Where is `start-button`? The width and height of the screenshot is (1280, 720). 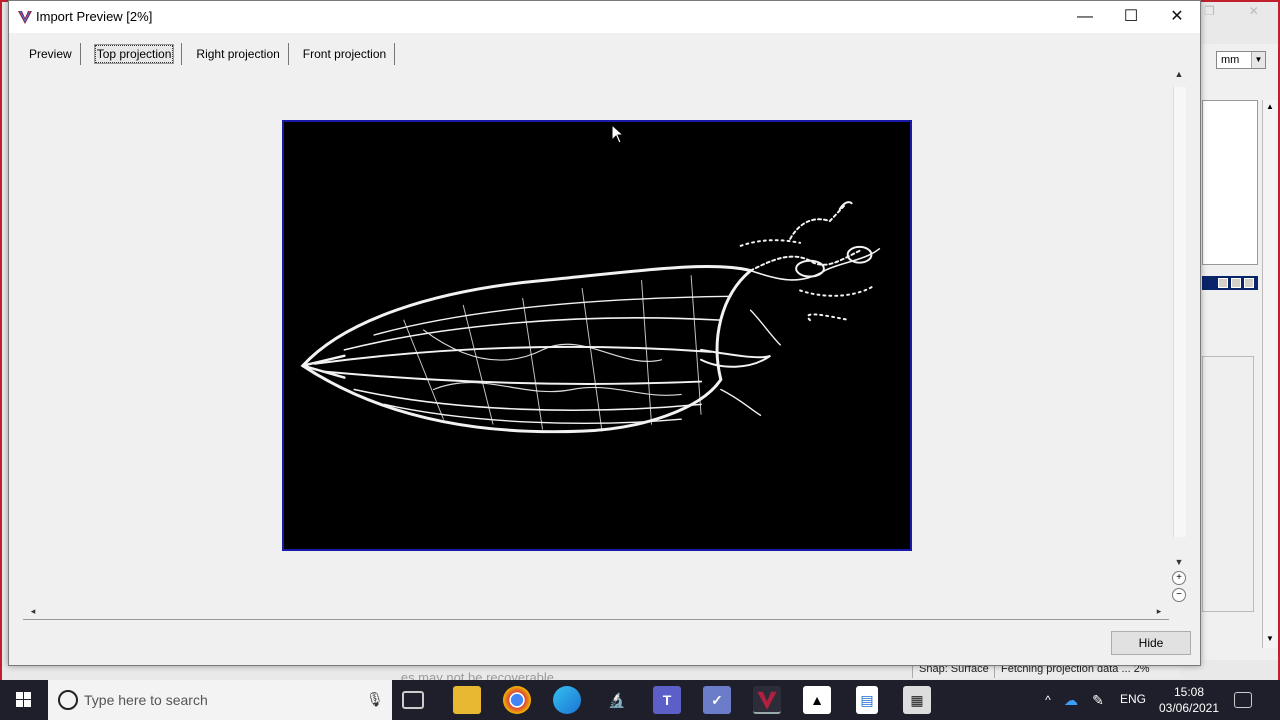 start-button is located at coordinates (24, 700).